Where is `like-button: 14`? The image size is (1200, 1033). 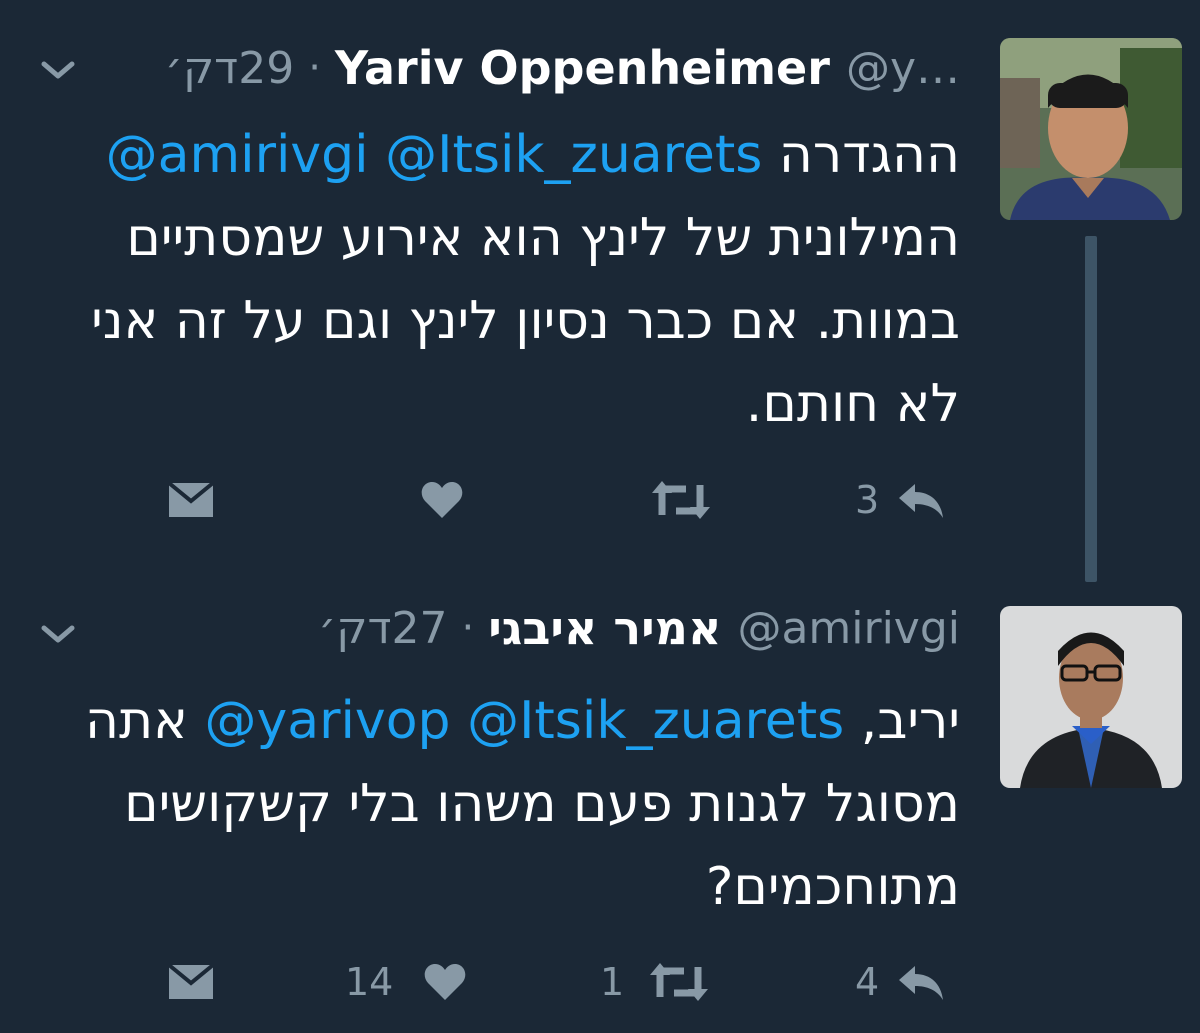 like-button: 14 is located at coordinates (406, 982).